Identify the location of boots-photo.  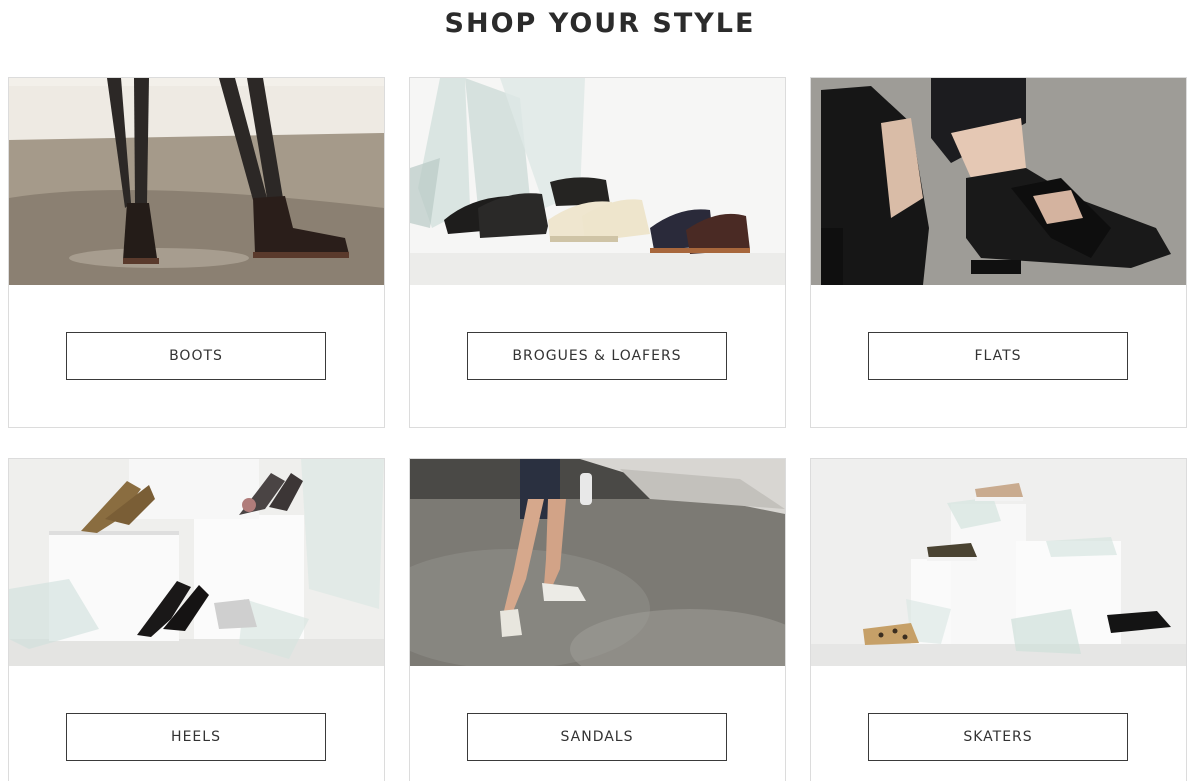
(196, 181).